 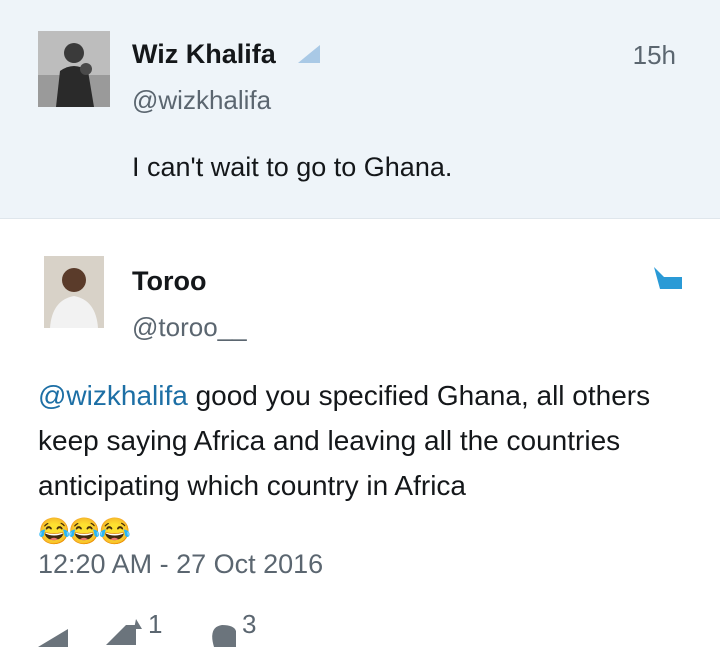 What do you see at coordinates (204, 54) in the screenshot?
I see `quoted-author-name: Wiz Khalifa` at bounding box center [204, 54].